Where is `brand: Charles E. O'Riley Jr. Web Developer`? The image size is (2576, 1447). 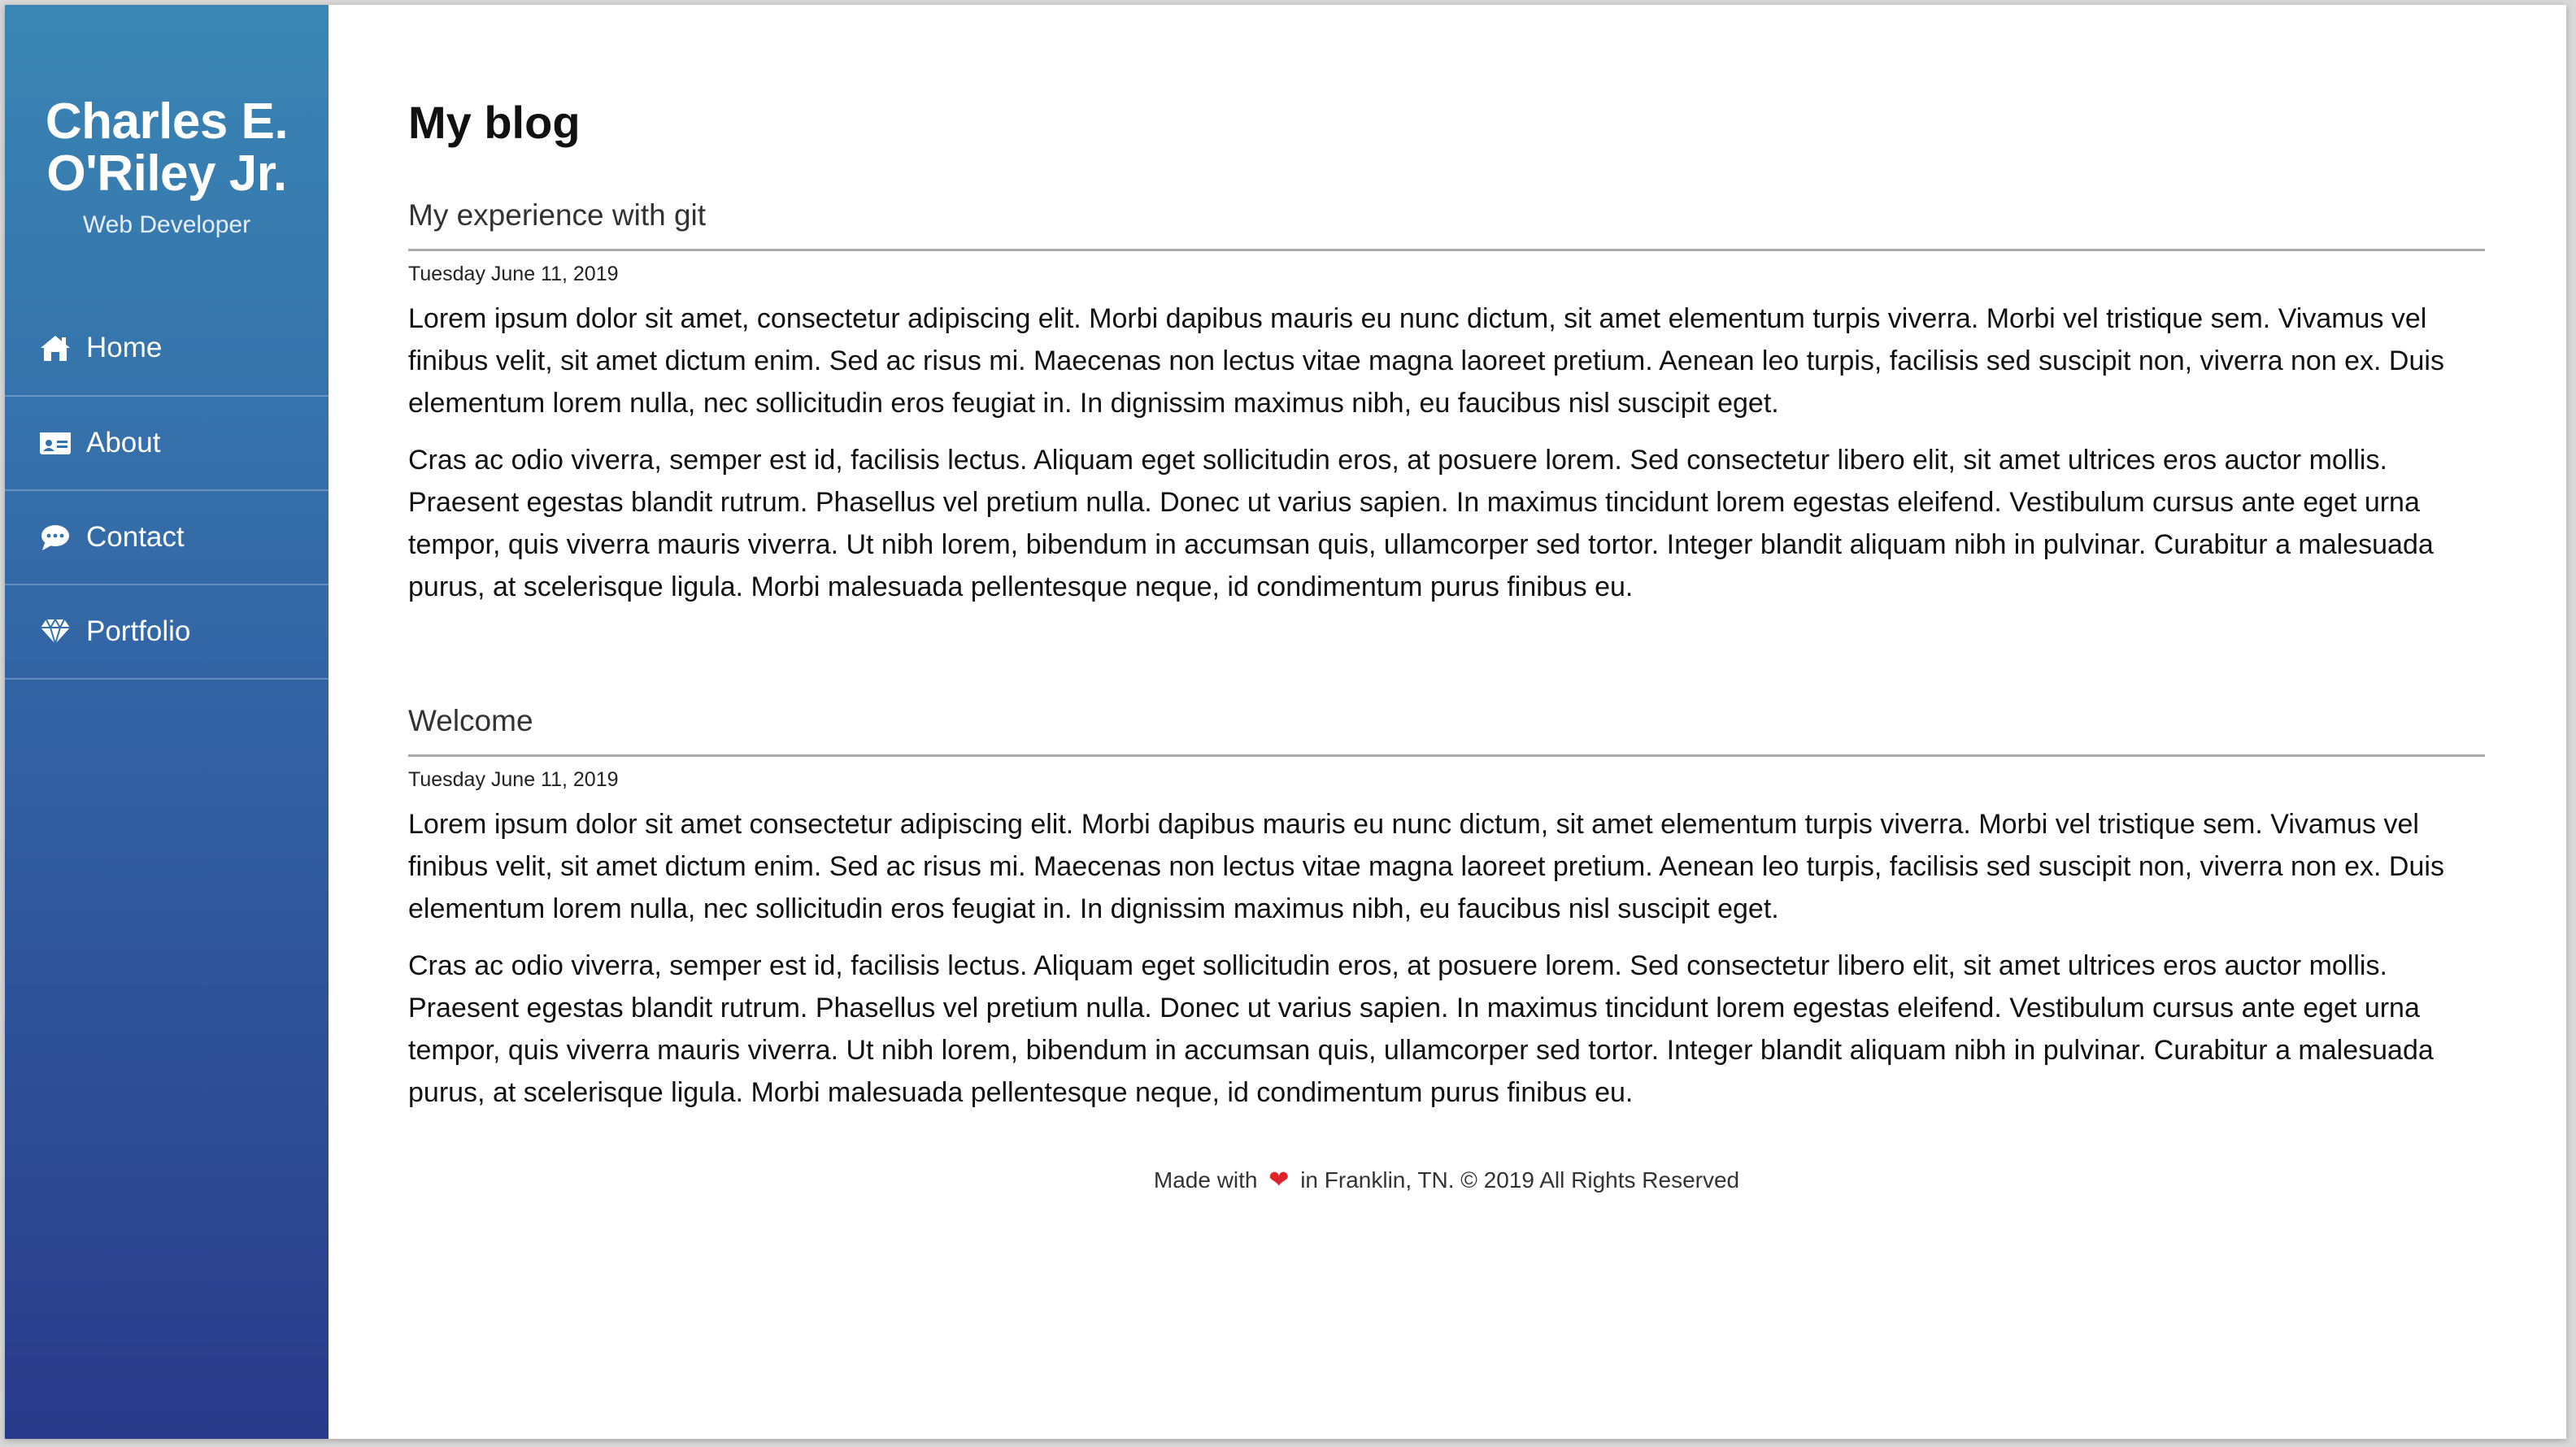 brand: Charles E. O'Riley Jr. Web Developer is located at coordinates (167, 122).